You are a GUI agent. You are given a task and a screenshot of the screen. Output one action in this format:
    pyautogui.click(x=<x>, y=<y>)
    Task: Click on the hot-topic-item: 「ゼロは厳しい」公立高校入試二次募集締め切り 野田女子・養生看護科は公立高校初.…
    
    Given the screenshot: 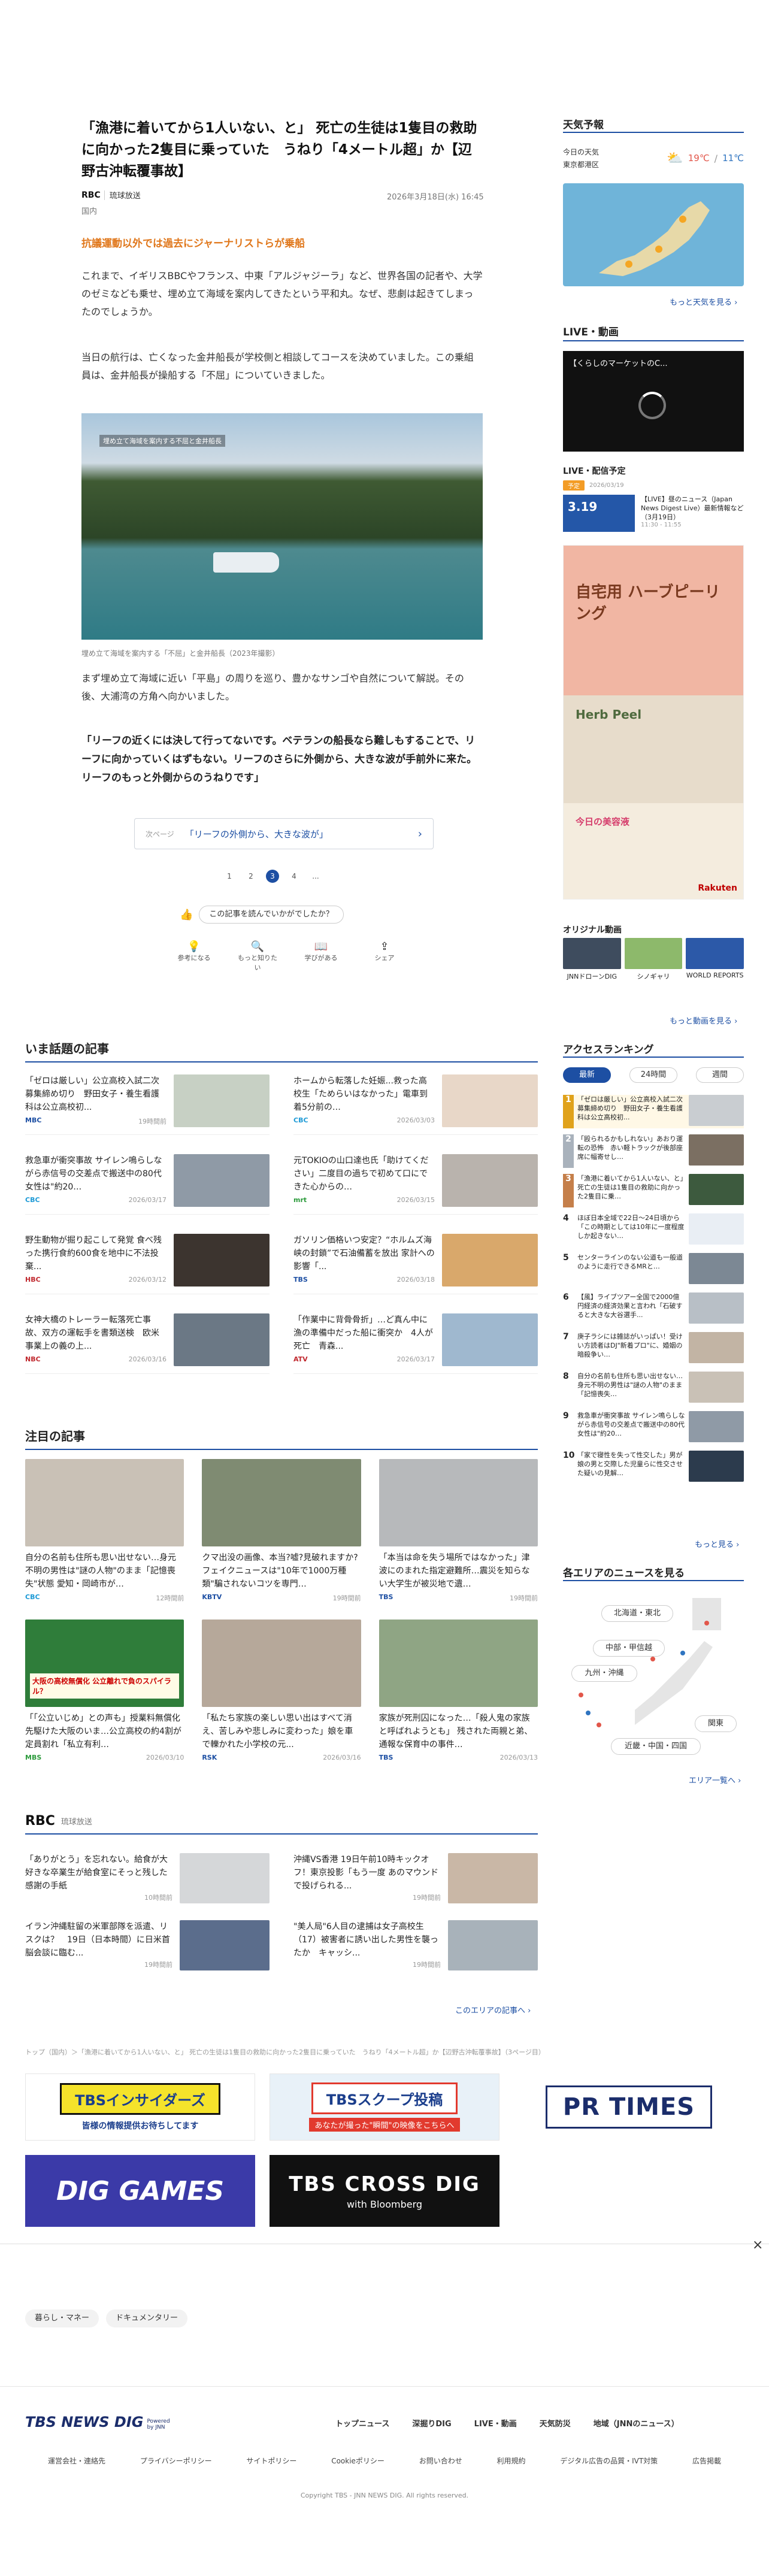 What is the action you would take?
    pyautogui.click(x=147, y=1104)
    